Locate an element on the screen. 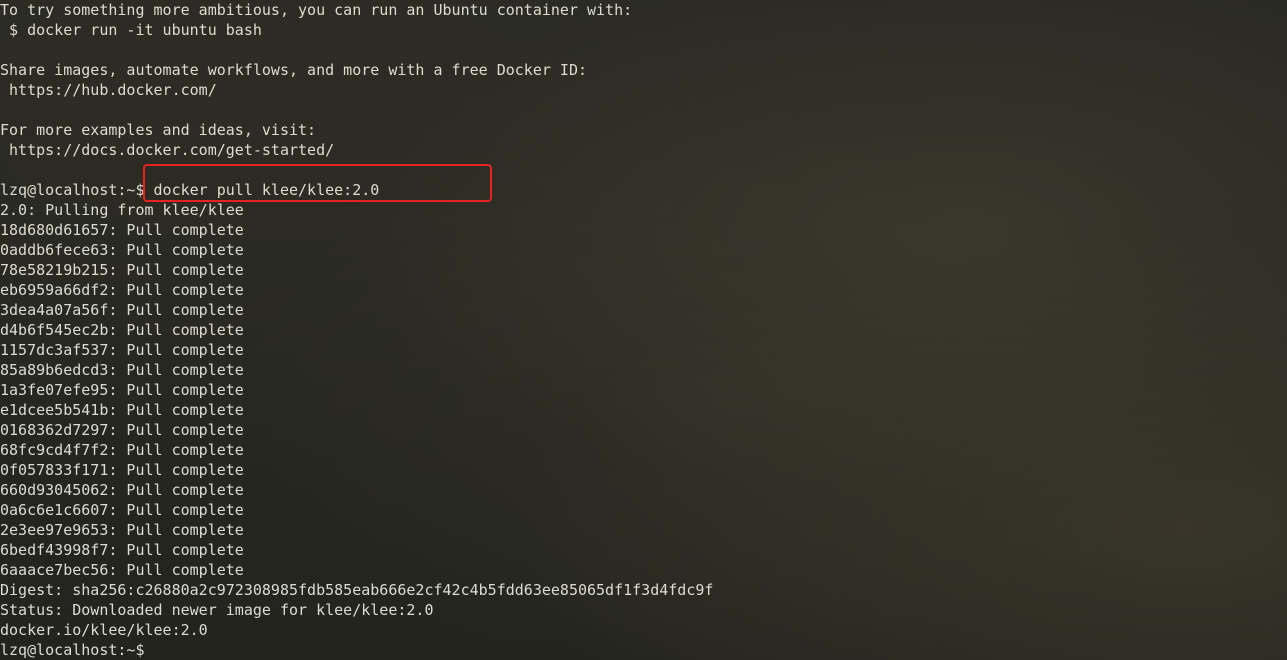  pull-status-line: 68fc9cd4f7f2: Pull complete is located at coordinates (122, 450).